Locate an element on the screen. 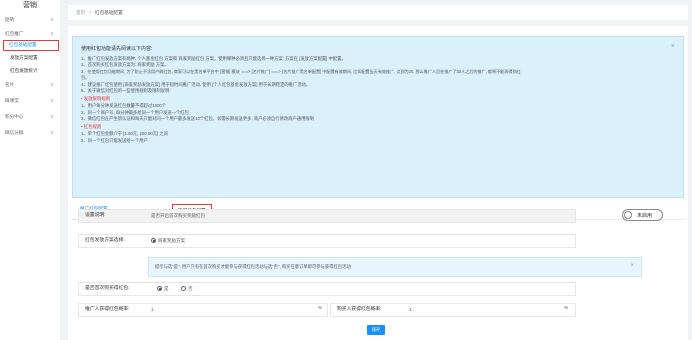 The width and height of the screenshot is (692, 340). promoter-probability-field: 推广人获得红包概率: 1 % is located at coordinates (203, 310).